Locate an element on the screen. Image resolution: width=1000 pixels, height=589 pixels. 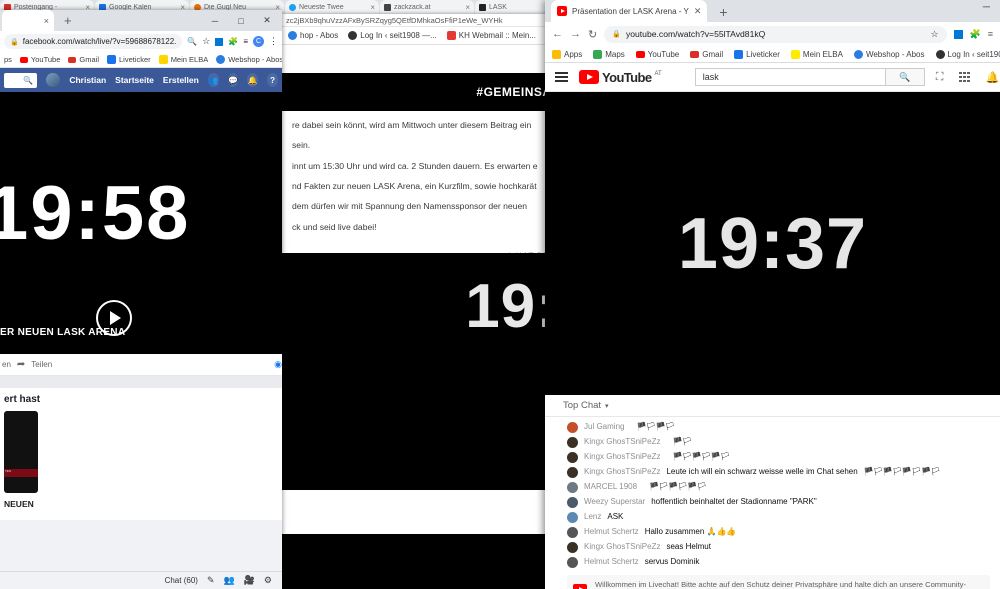
chat-author: Weezy Superstar is located at coordinates (614, 502).